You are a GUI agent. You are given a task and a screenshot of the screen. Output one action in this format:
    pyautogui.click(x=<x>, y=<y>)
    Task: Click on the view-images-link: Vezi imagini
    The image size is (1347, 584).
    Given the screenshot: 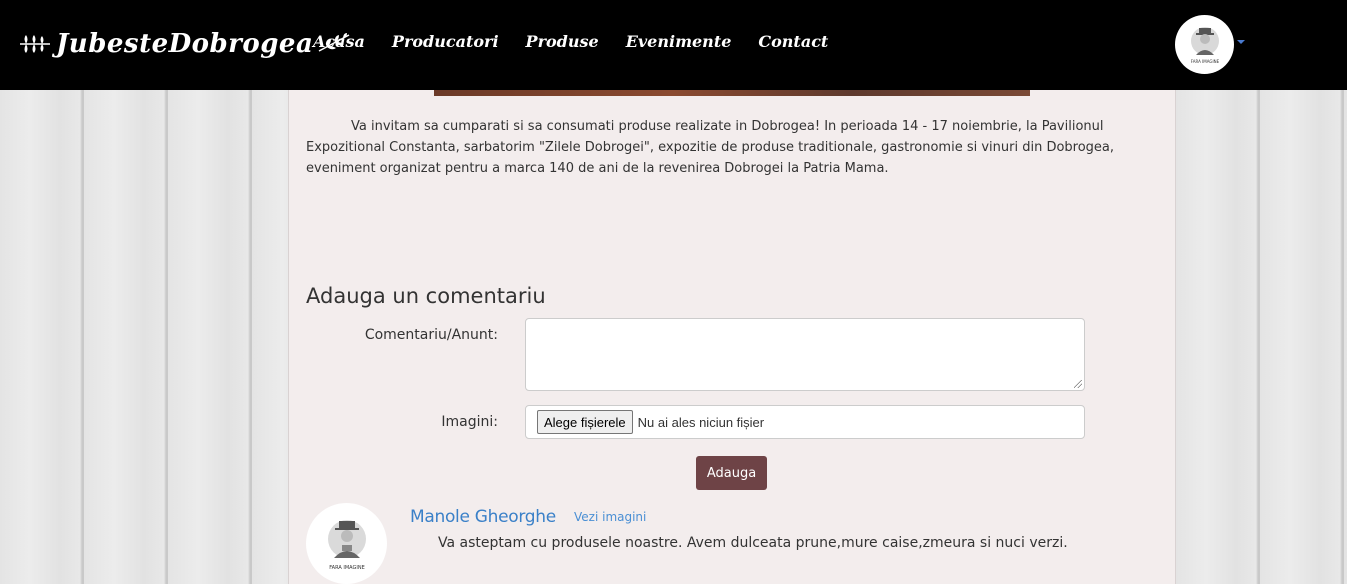 What is the action you would take?
    pyautogui.click(x=610, y=517)
    